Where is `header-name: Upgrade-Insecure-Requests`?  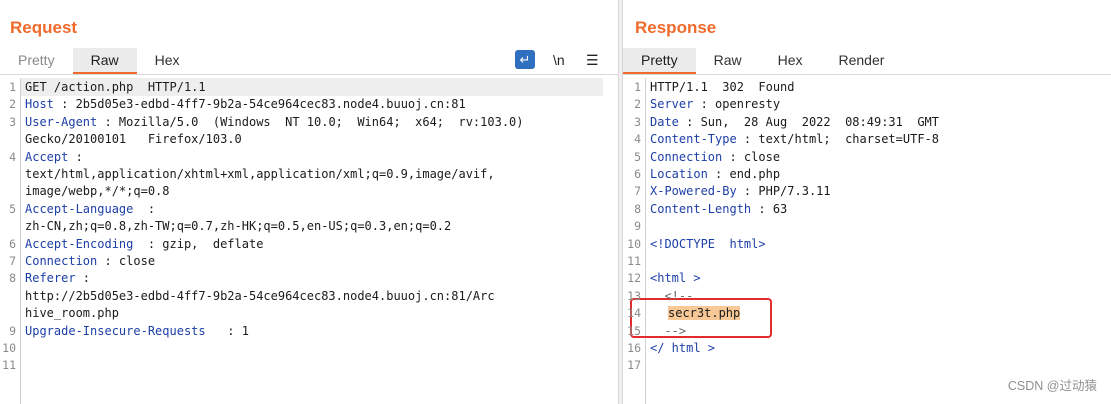
header-name: Upgrade-Insecure-Requests is located at coordinates (115, 330).